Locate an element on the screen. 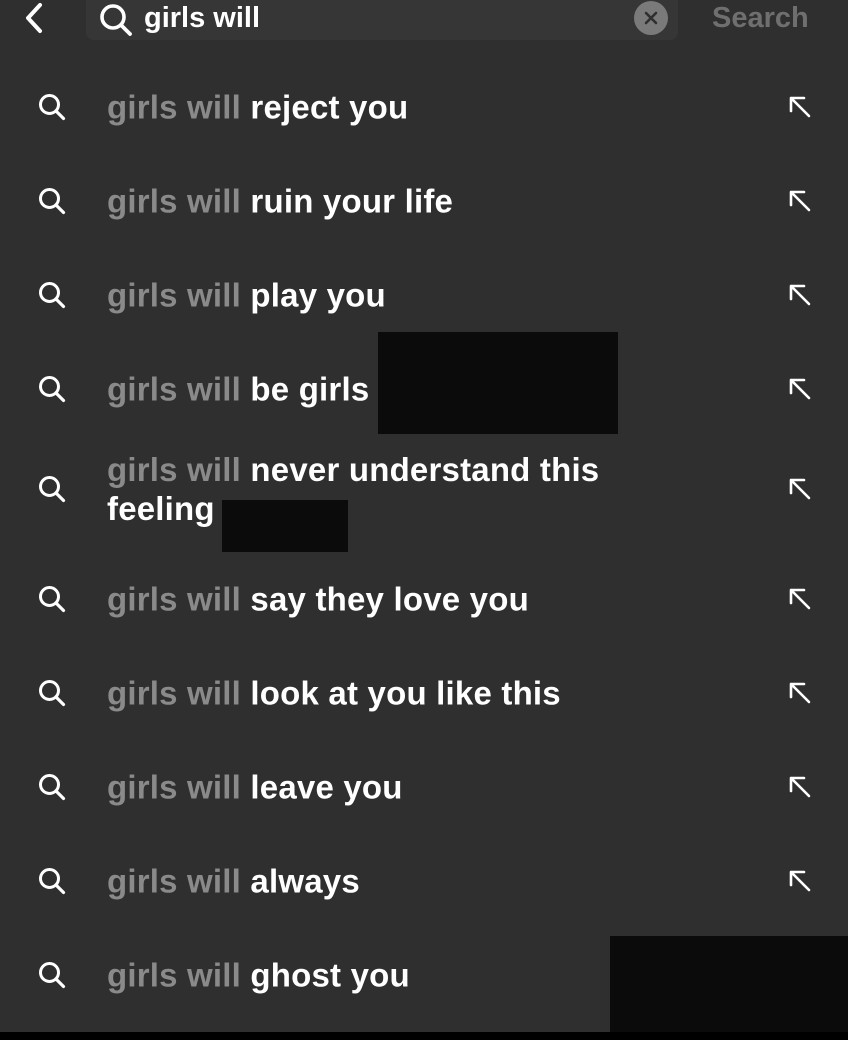  suggestion-text: girls will ruin your life is located at coordinates (387, 201).